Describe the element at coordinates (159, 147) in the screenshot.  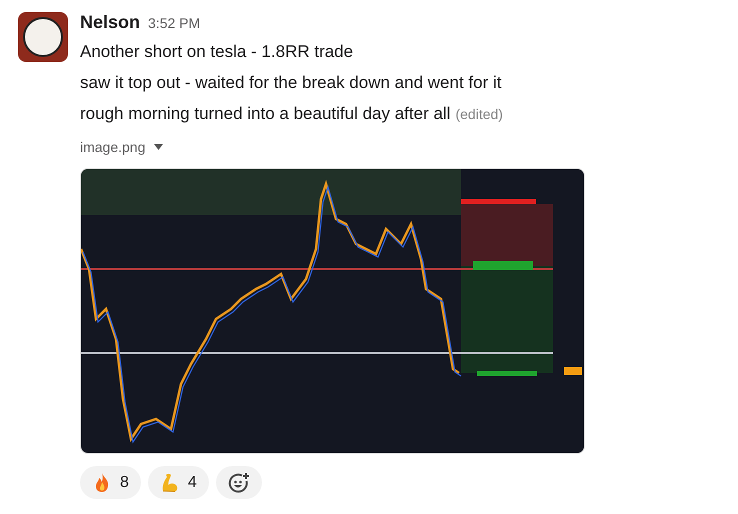
I see `caret-icon` at that location.